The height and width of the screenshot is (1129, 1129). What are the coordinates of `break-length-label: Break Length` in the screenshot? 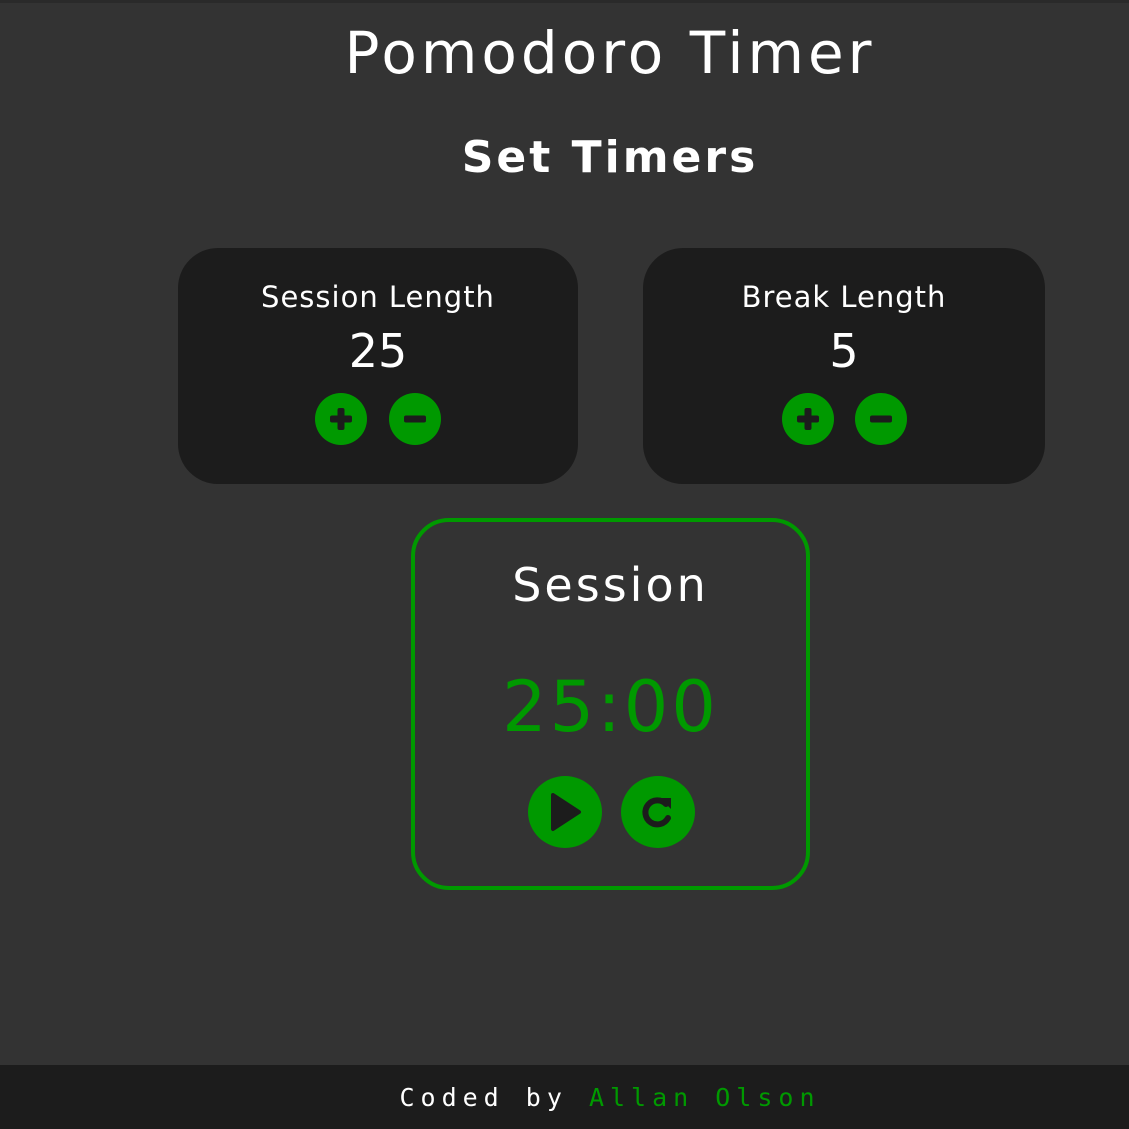 It's located at (844, 297).